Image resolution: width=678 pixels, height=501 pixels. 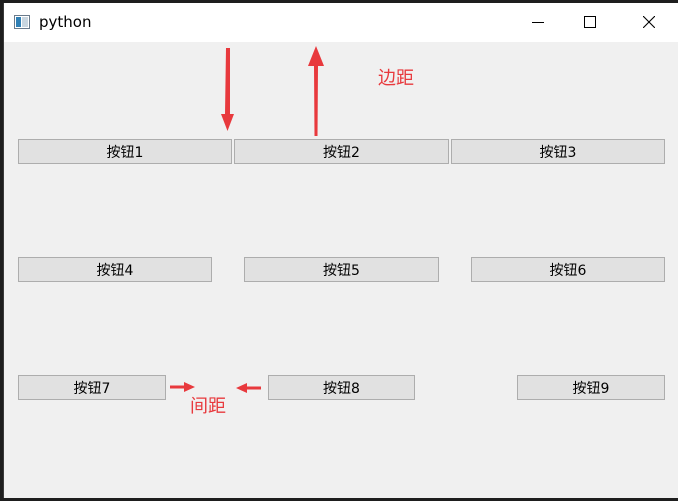 What do you see at coordinates (208, 406) in the screenshot?
I see `spacing-annotation: 间距` at bounding box center [208, 406].